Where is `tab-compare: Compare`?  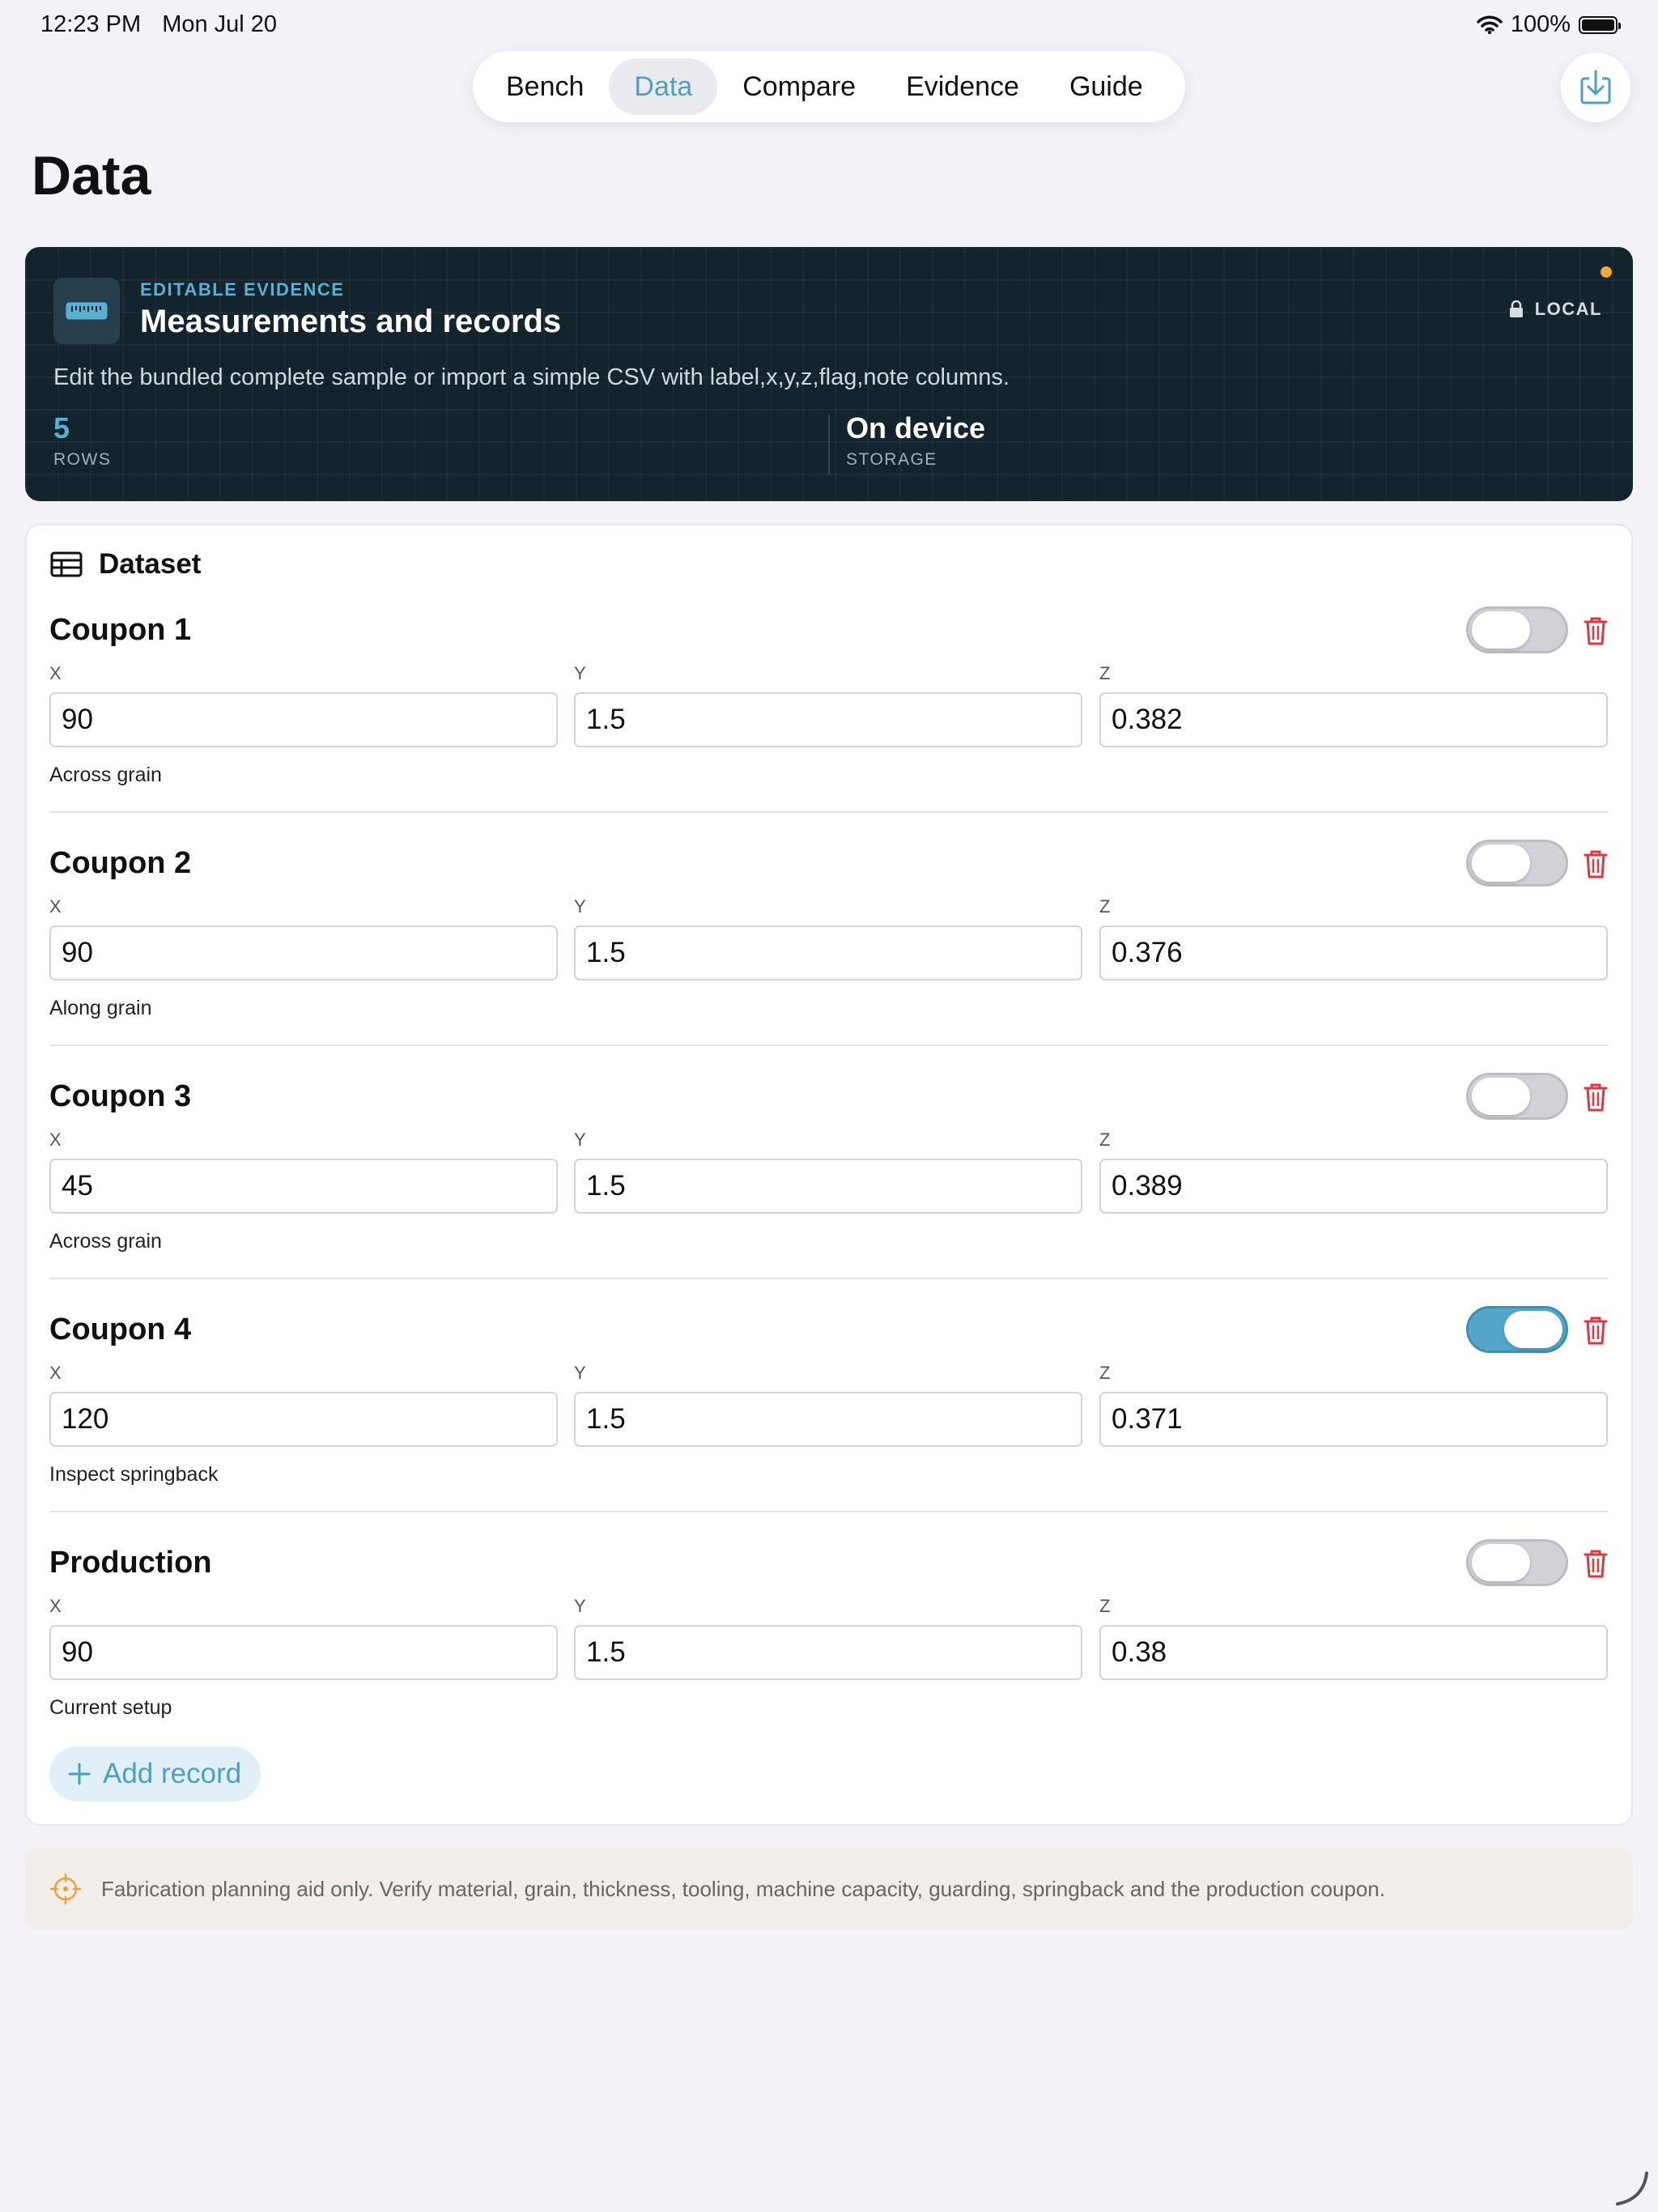 tab-compare: Compare is located at coordinates (799, 87).